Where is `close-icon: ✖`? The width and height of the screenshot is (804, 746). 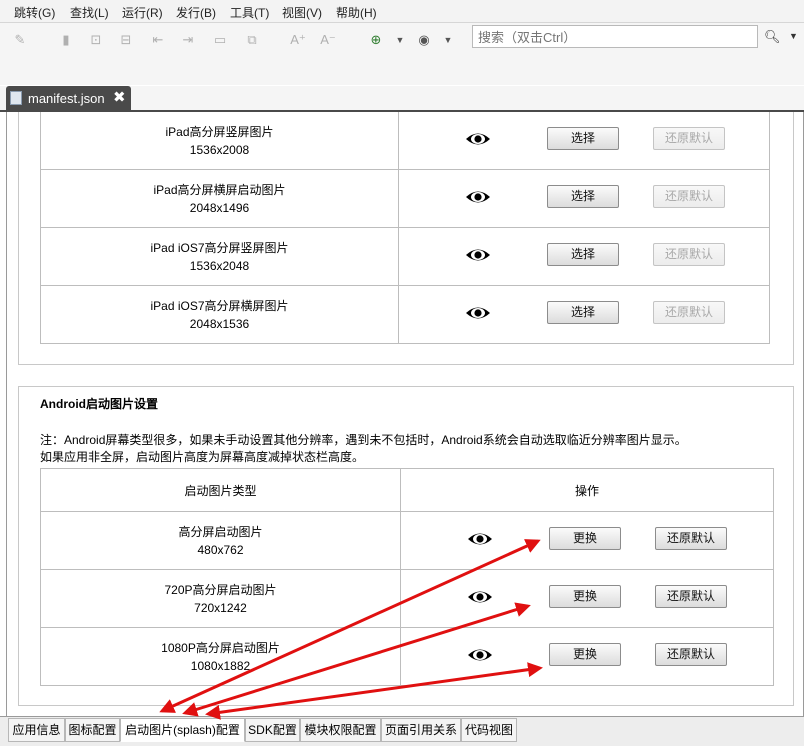
close-icon: ✖ is located at coordinates (119, 97).